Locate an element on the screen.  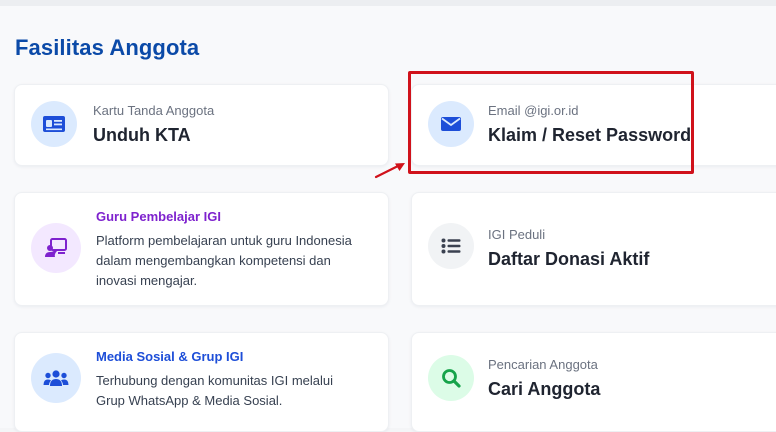
card-cari-anggota: Pencarian Anggota Cari Anggota is located at coordinates (593, 382).